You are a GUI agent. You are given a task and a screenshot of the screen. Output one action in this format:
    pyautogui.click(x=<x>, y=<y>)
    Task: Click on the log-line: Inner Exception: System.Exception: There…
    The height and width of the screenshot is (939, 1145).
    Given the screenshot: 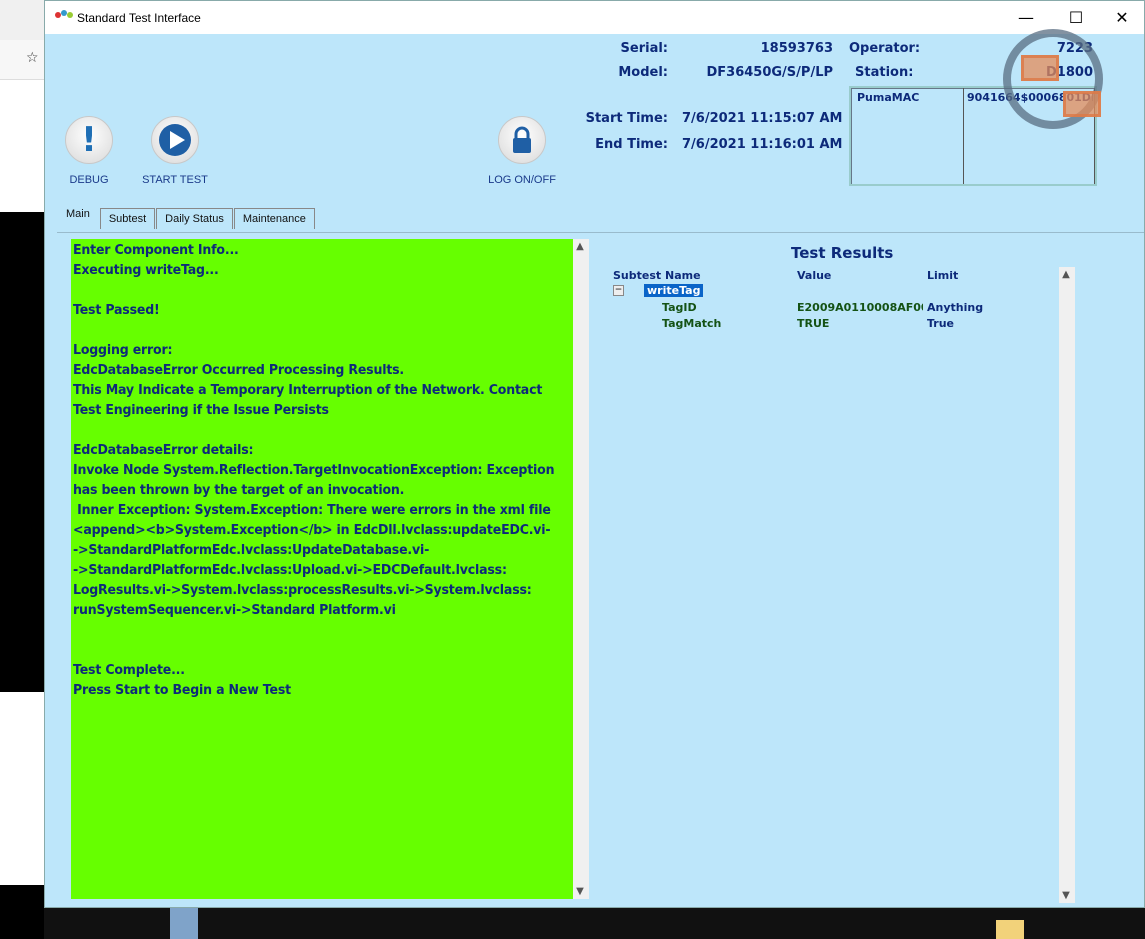 What is the action you would take?
    pyautogui.click(x=312, y=510)
    